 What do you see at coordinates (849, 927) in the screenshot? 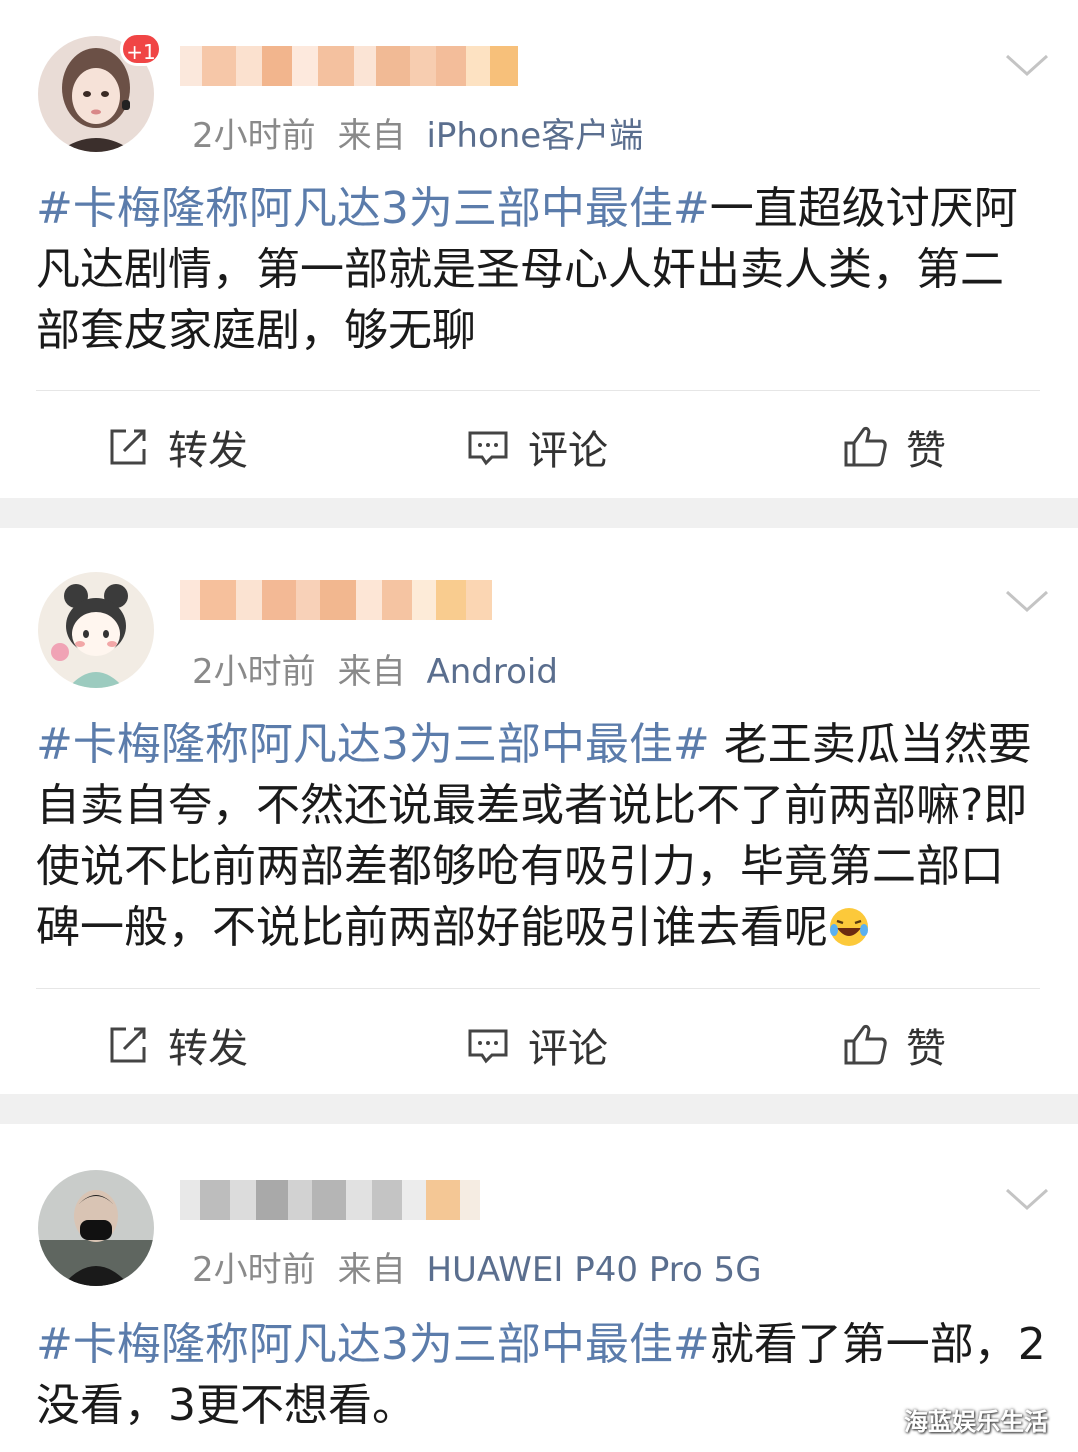
I see `laughing-crying-emoji` at bounding box center [849, 927].